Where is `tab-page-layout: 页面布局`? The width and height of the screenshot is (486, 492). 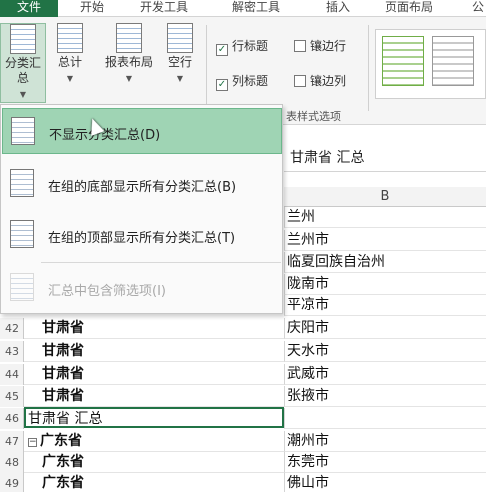 tab-page-layout: 页面布局 is located at coordinates (409, 8).